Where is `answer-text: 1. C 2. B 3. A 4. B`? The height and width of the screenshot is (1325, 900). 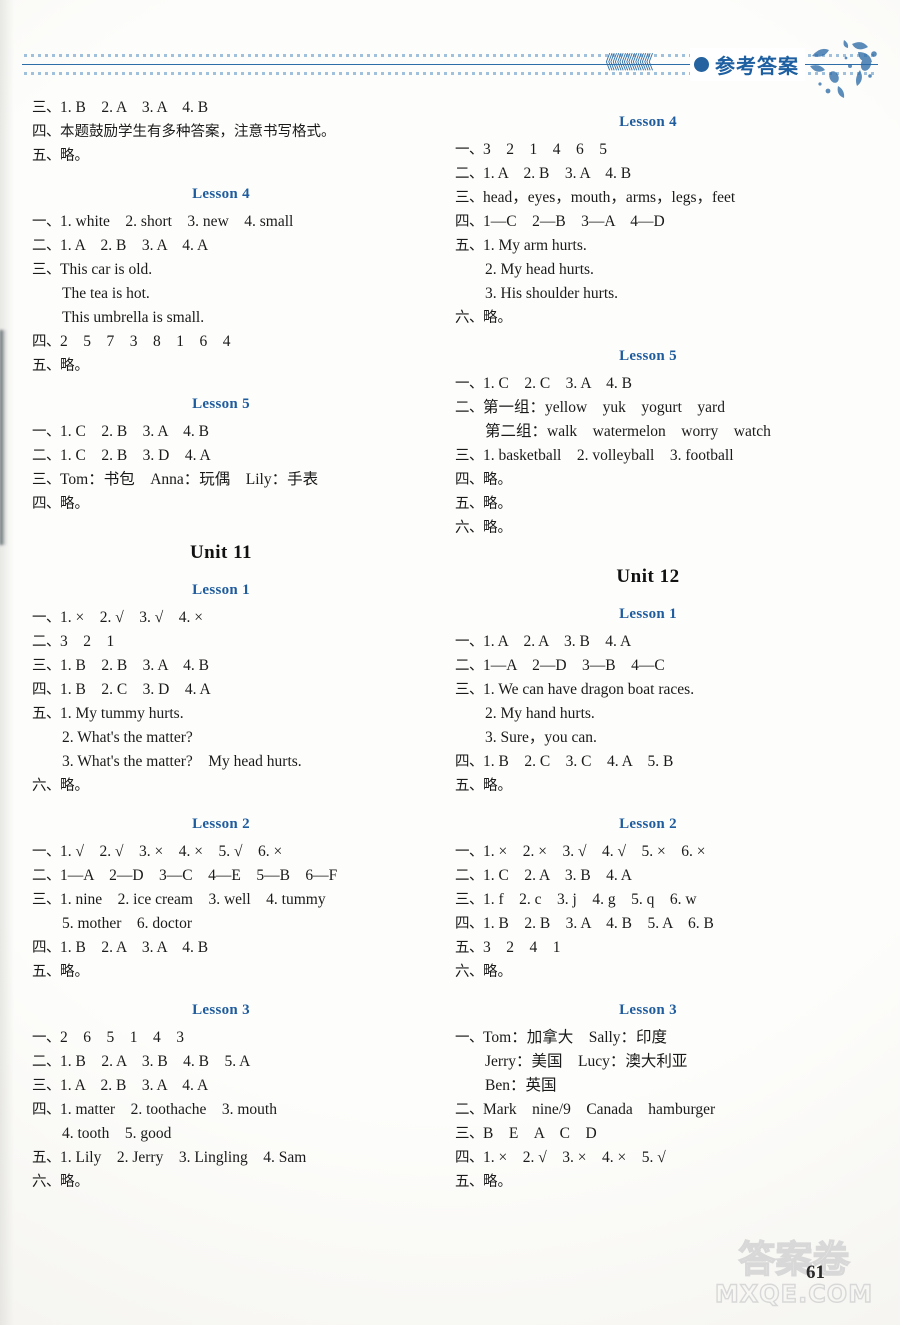
answer-text: 1. C 2. B 3. A 4. B is located at coordinates (134, 431).